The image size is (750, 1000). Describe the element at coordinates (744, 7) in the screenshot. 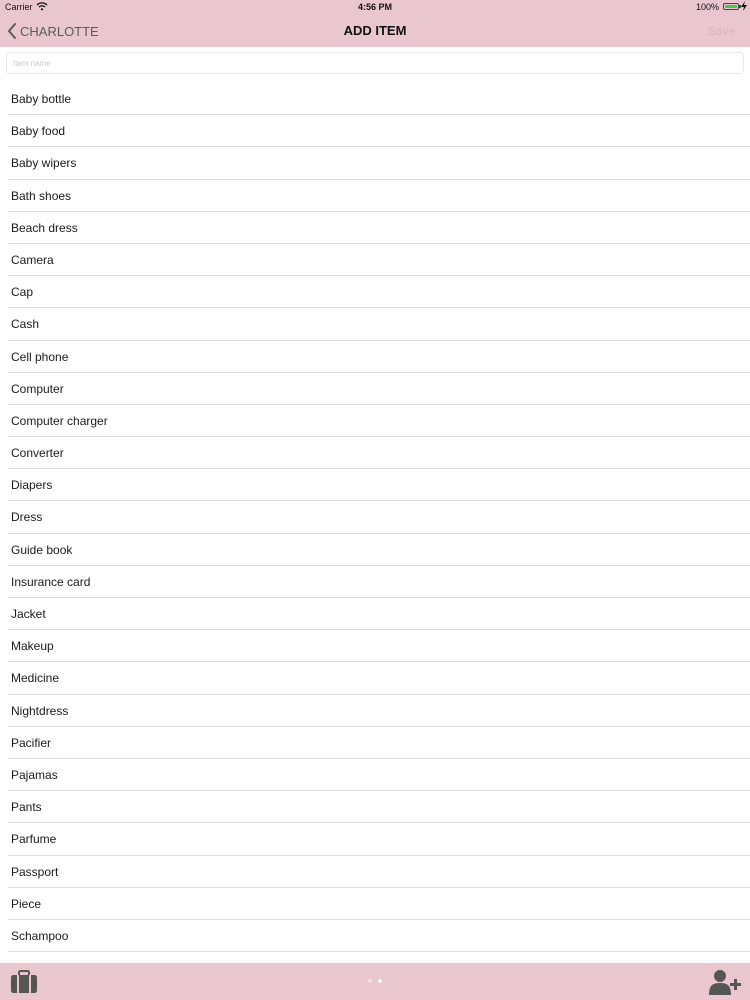

I see `charging-icon` at that location.